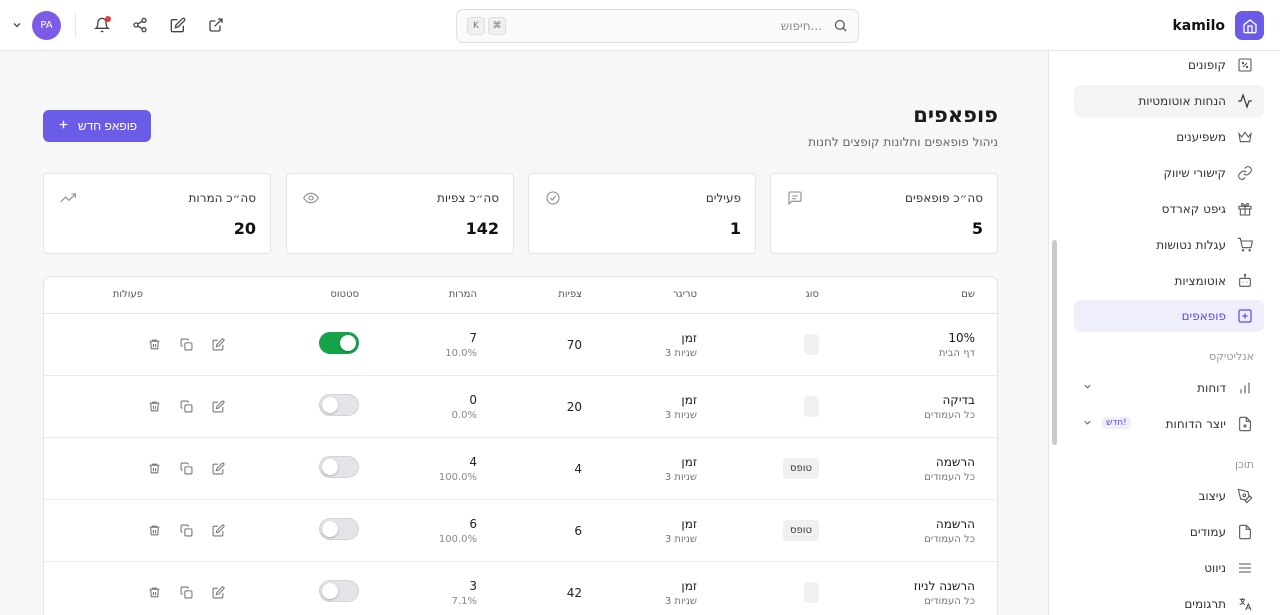 The height and width of the screenshot is (615, 1280). Describe the element at coordinates (1169, 568) in the screenshot. I see `sidebar-item-navigation: ניווט` at that location.